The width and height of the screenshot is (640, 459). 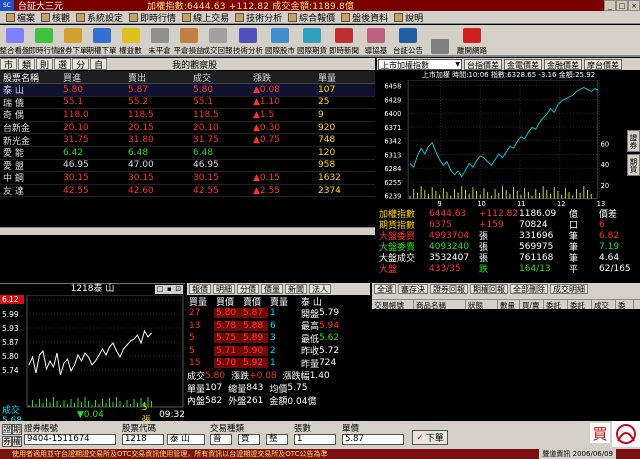 I want to click on orders-tool-5: 成交明細, so click(x=569, y=289).